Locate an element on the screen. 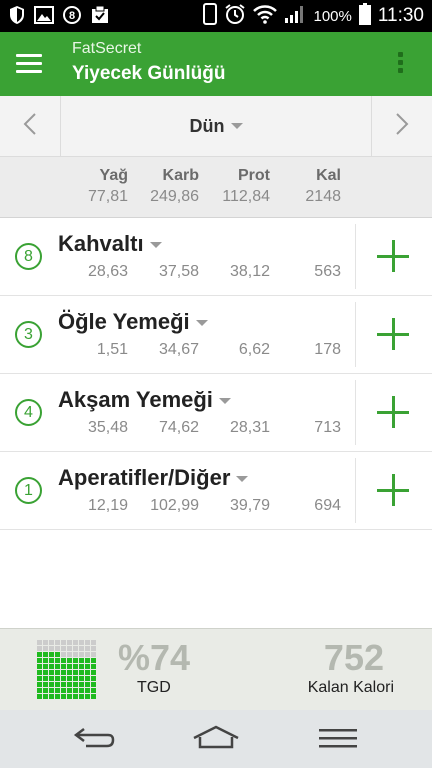  meal-kal: 563 is located at coordinates (327, 271).